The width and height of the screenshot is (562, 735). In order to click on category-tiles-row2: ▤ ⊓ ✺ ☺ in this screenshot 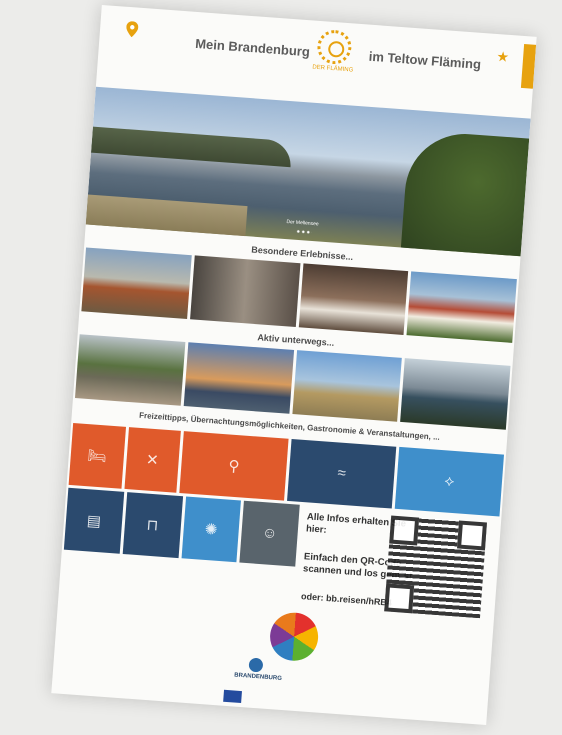, I will do `click(182, 527)`.